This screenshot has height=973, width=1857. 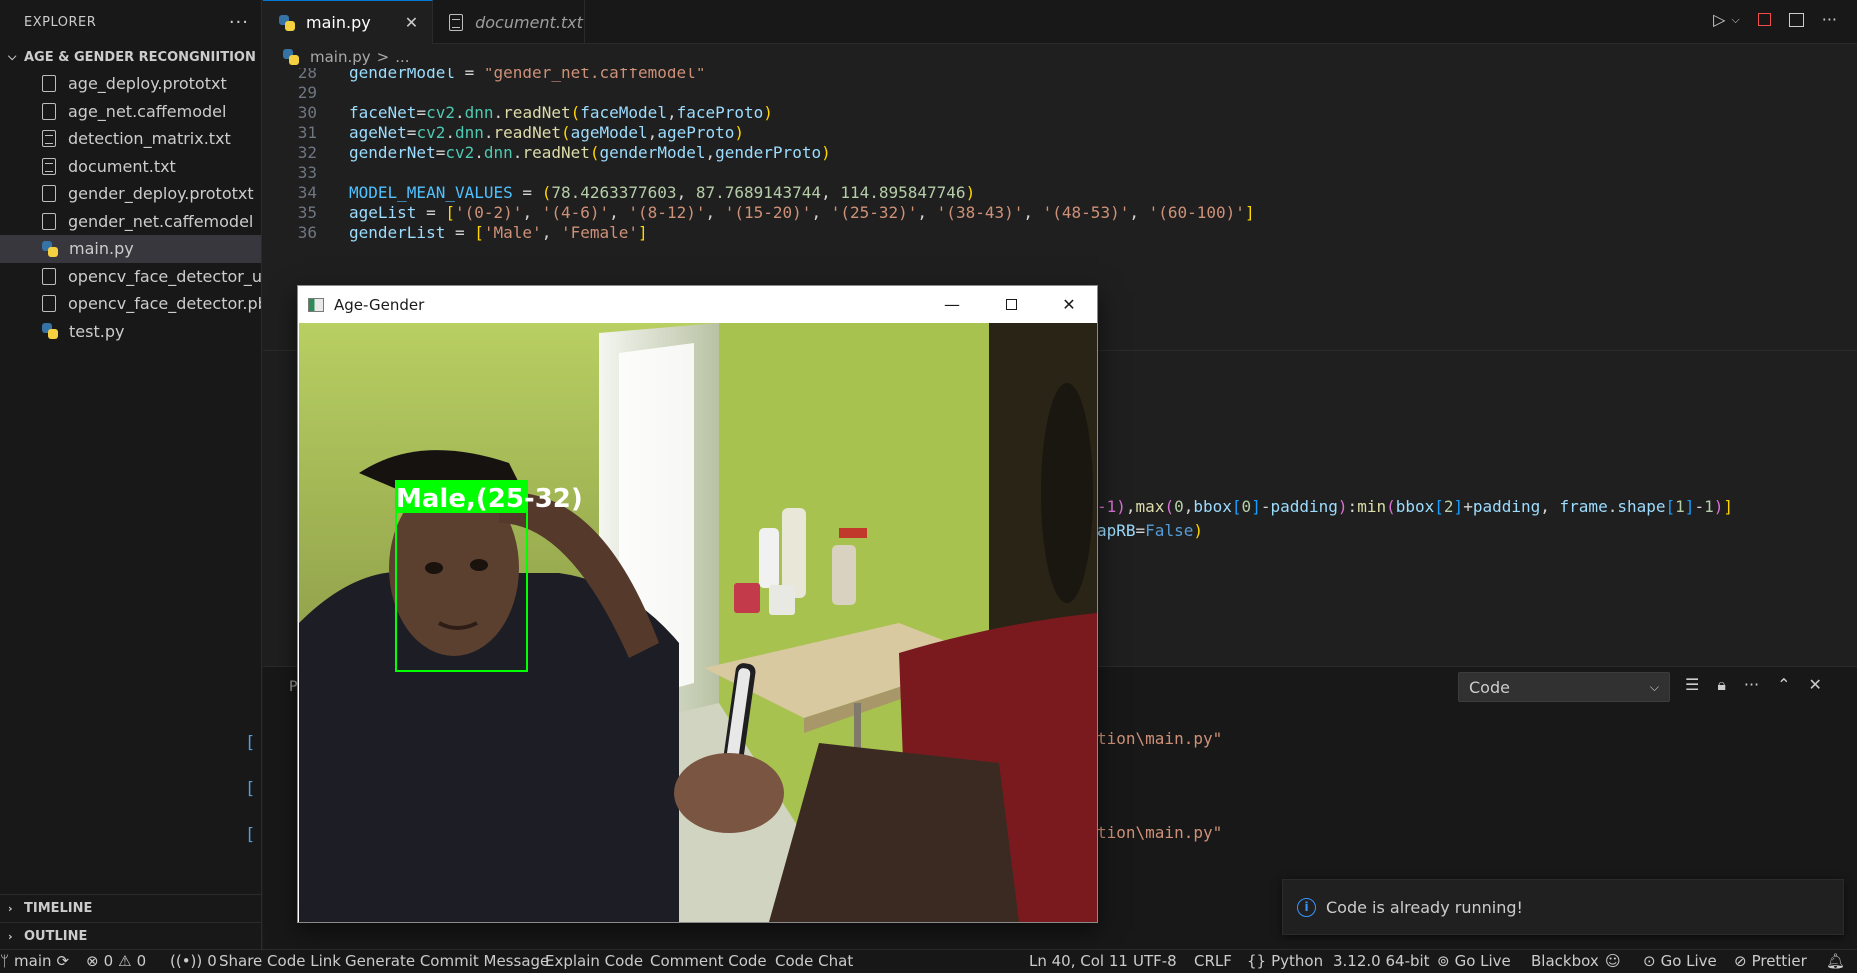 What do you see at coordinates (116, 961) in the screenshot?
I see `problems-indicator: ⊗ 0 ⚠ 0` at bounding box center [116, 961].